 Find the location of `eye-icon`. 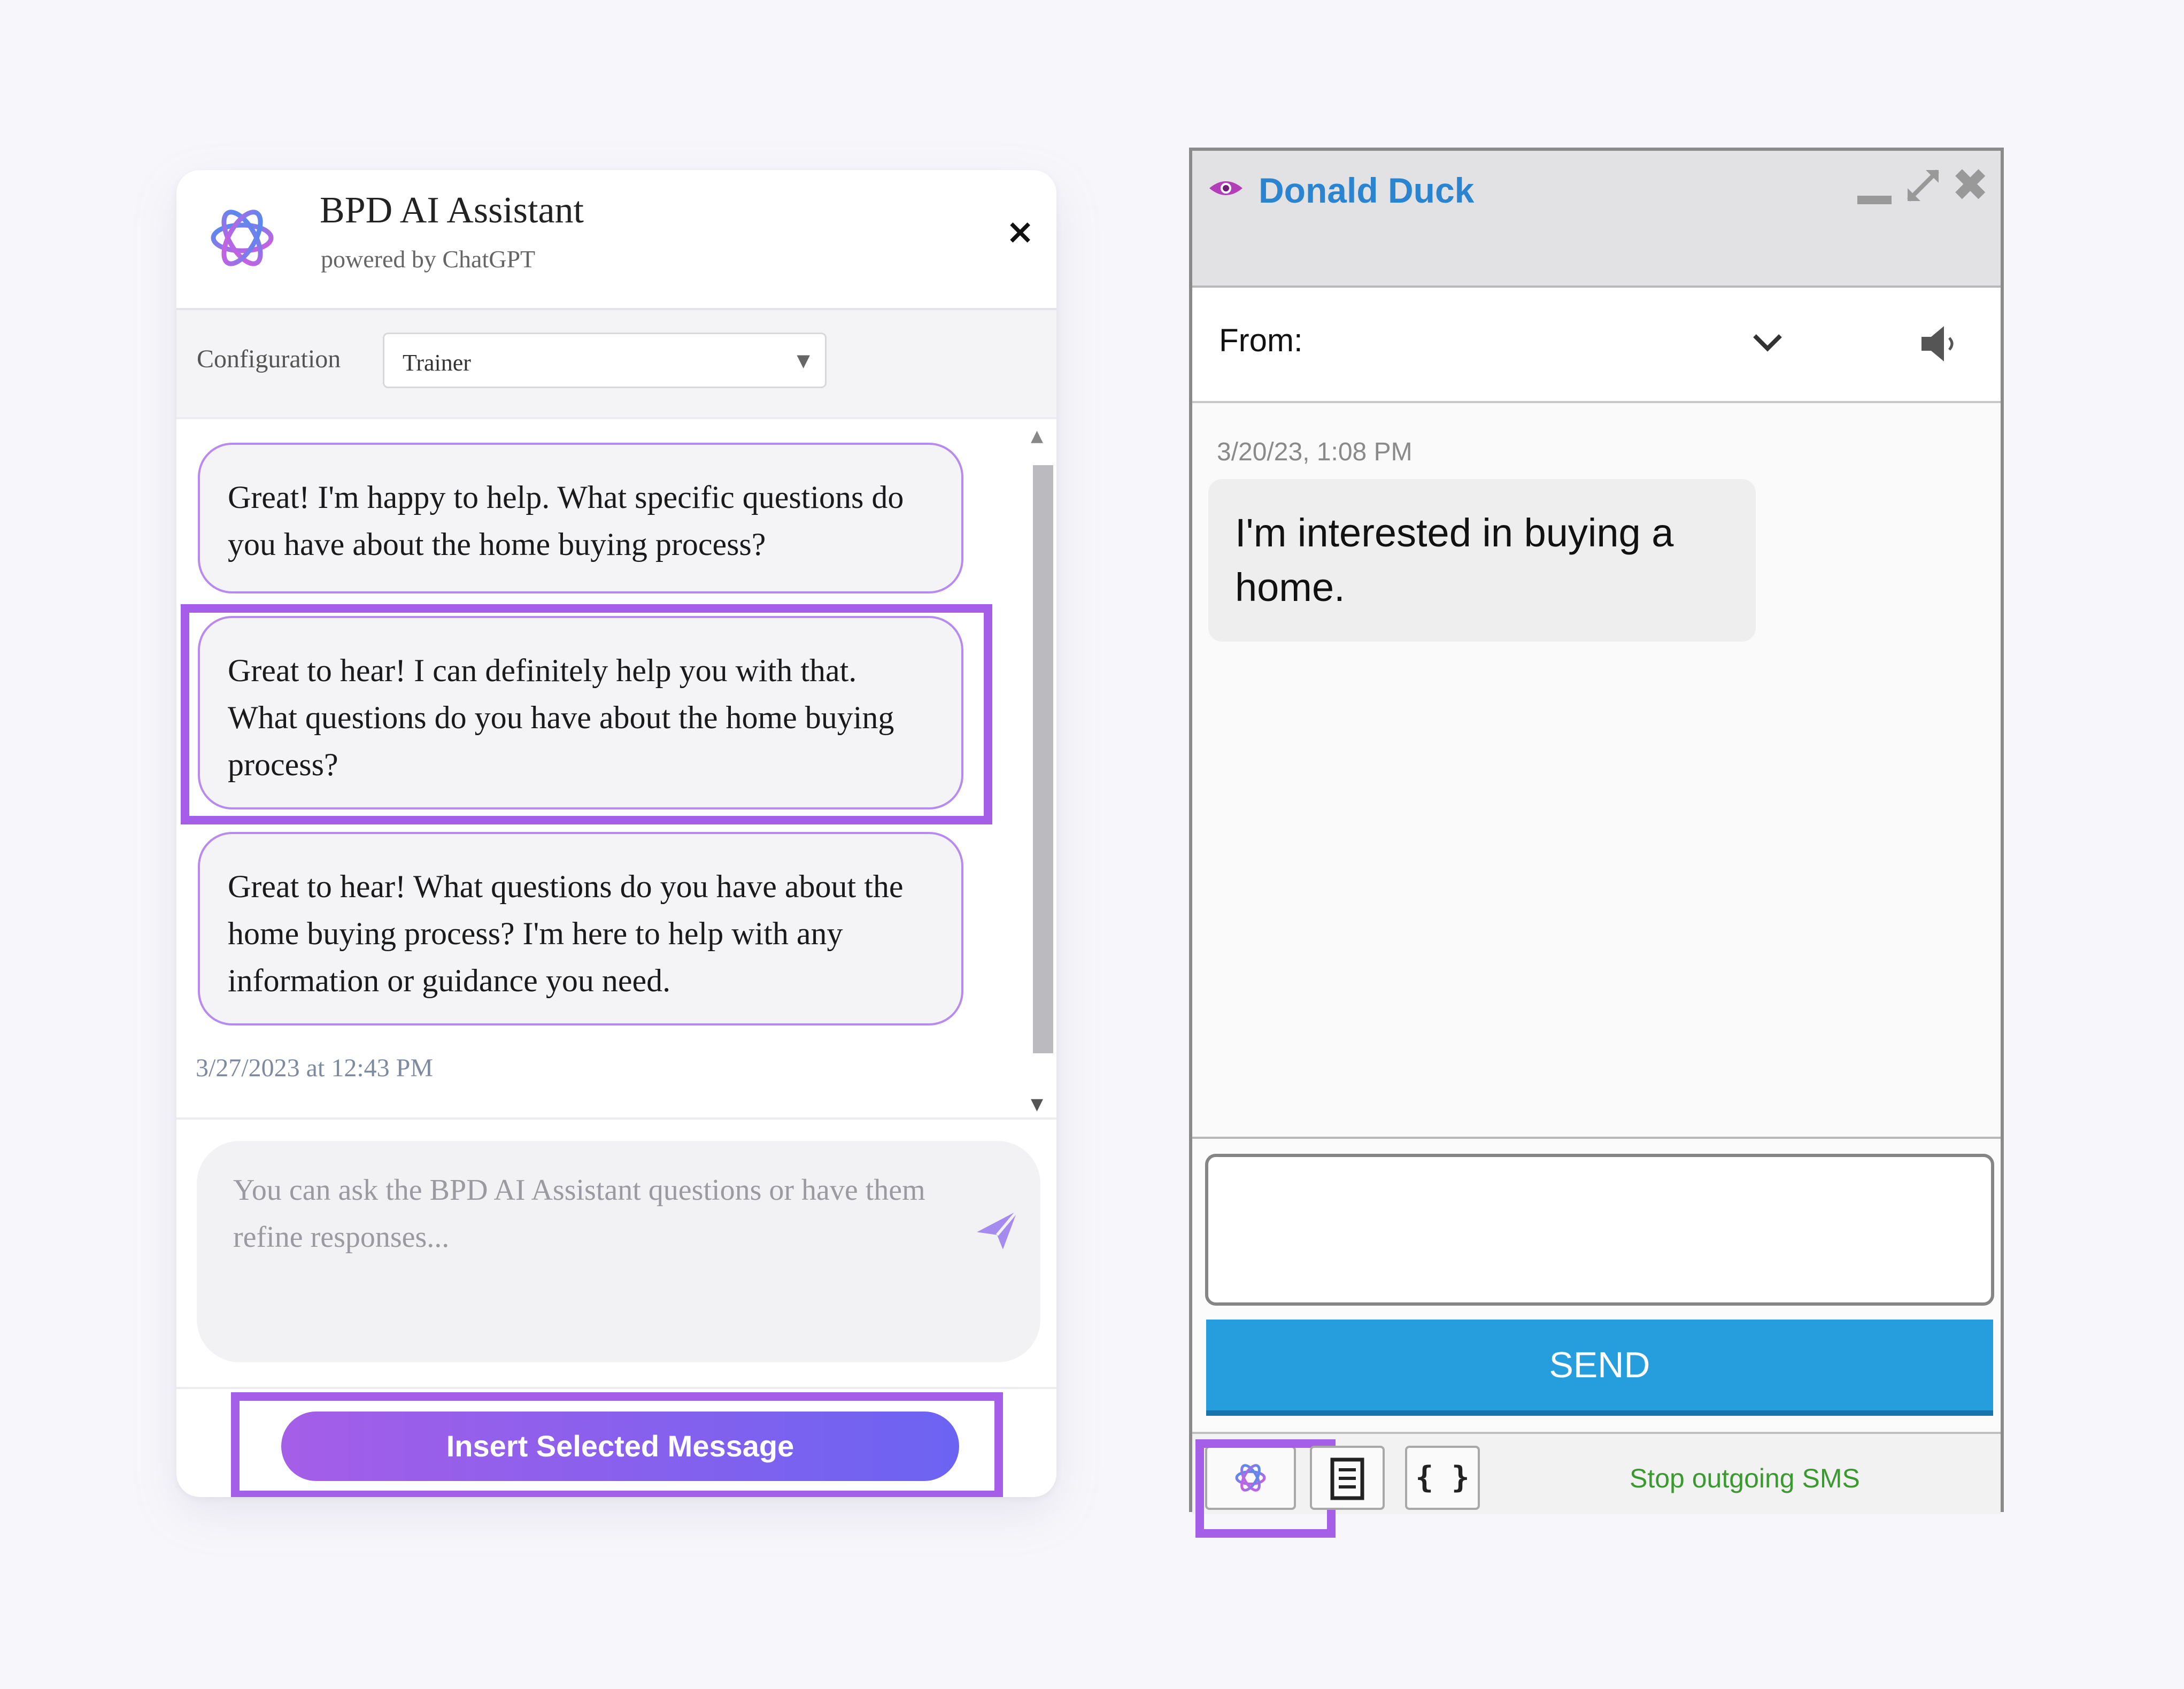

eye-icon is located at coordinates (1226, 188).